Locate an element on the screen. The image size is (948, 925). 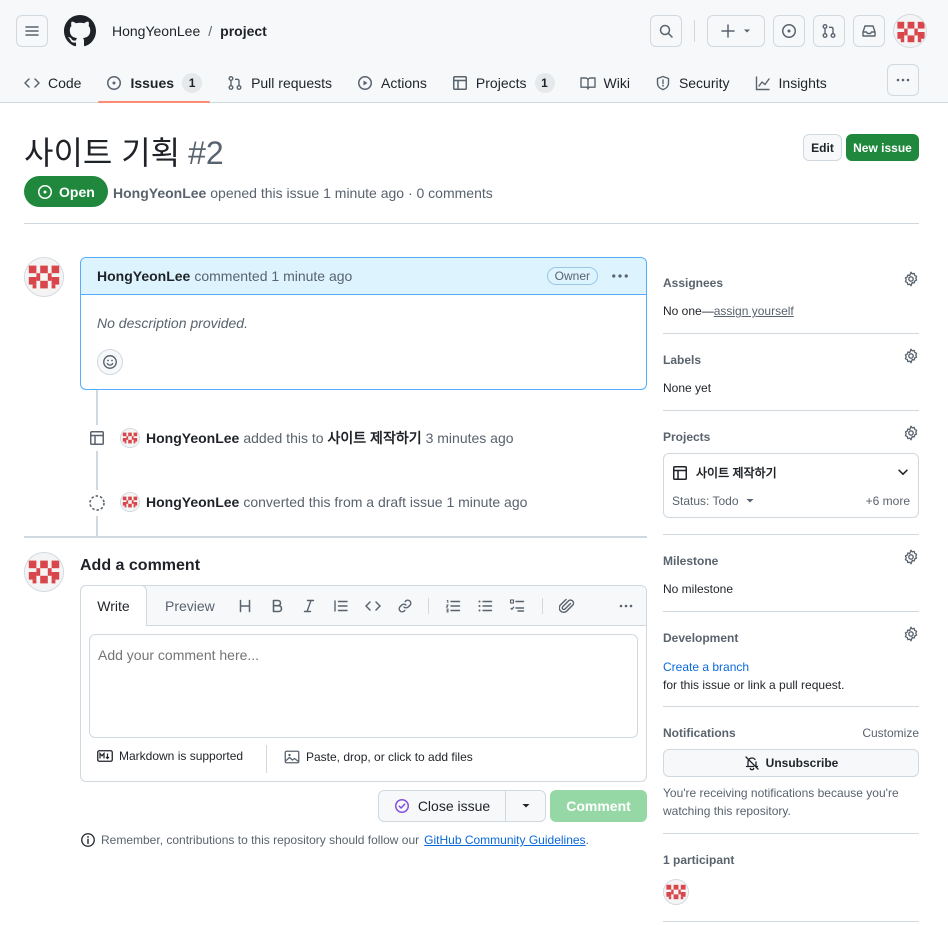
inbox-icon is located at coordinates (869, 31).